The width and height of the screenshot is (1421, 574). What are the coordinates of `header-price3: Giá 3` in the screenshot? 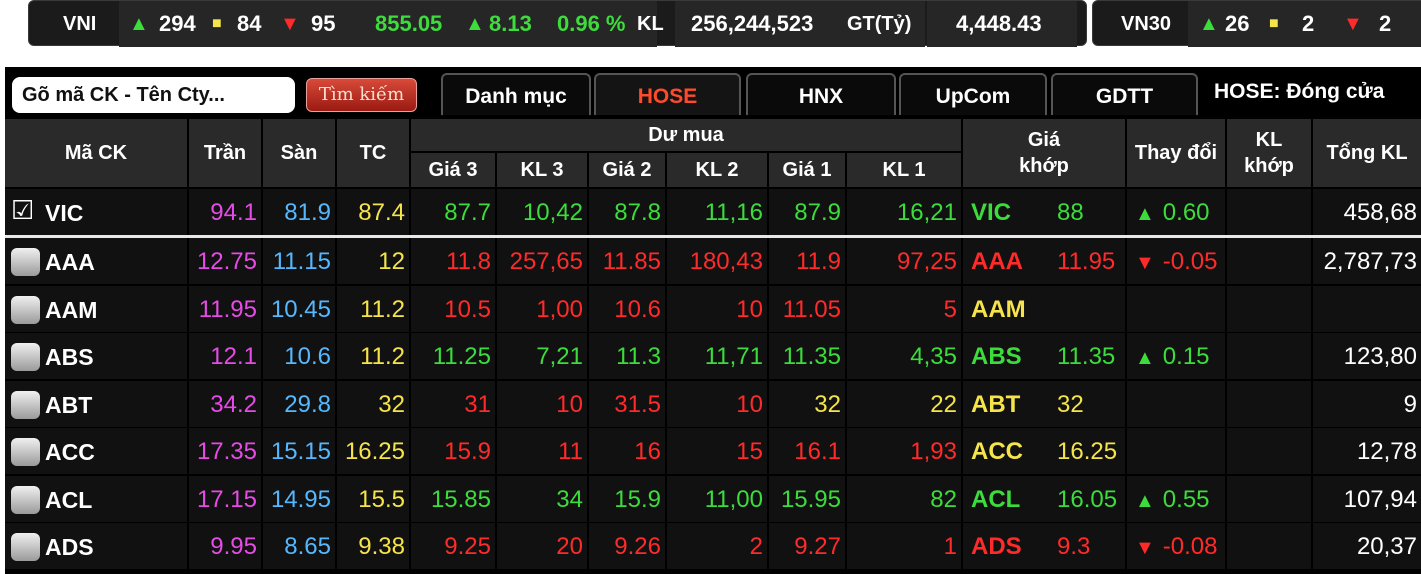 It's located at (453, 170).